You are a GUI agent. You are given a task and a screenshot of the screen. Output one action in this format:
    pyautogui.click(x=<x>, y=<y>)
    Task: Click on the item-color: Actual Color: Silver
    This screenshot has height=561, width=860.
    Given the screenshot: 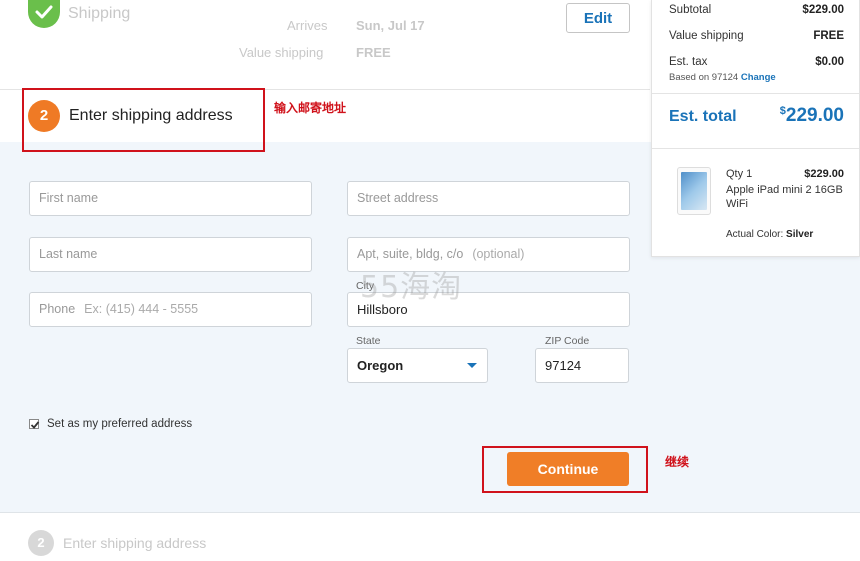 What is the action you would take?
    pyautogui.click(x=769, y=234)
    